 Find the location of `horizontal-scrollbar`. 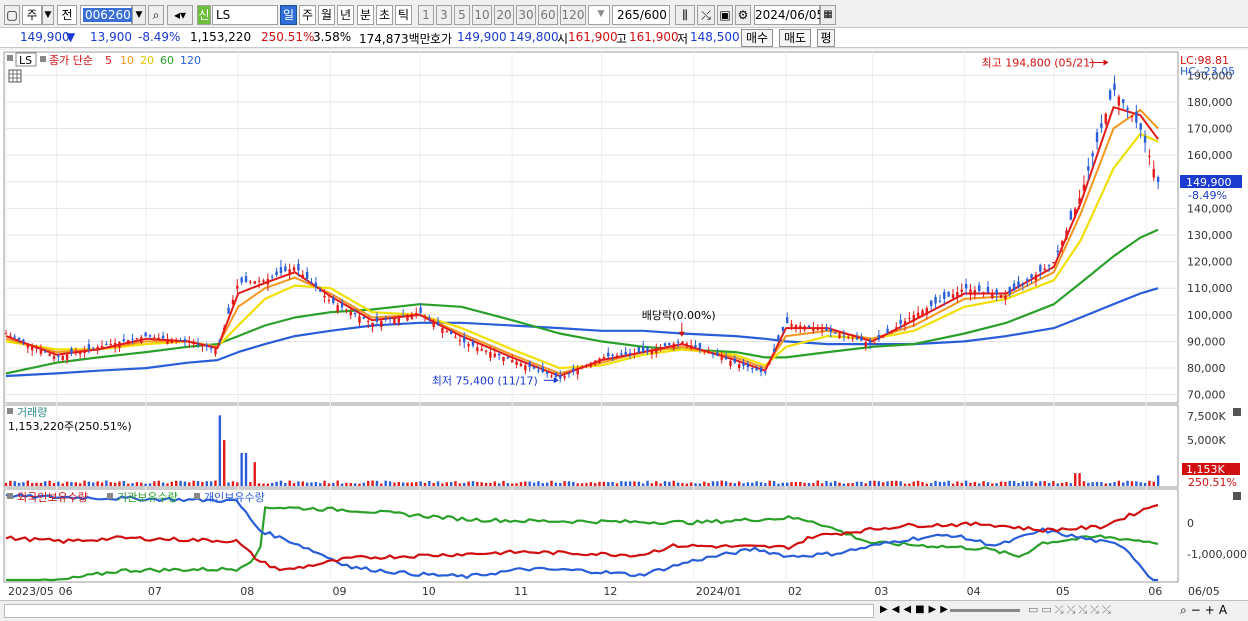

horizontal-scrollbar is located at coordinates (439, 611).